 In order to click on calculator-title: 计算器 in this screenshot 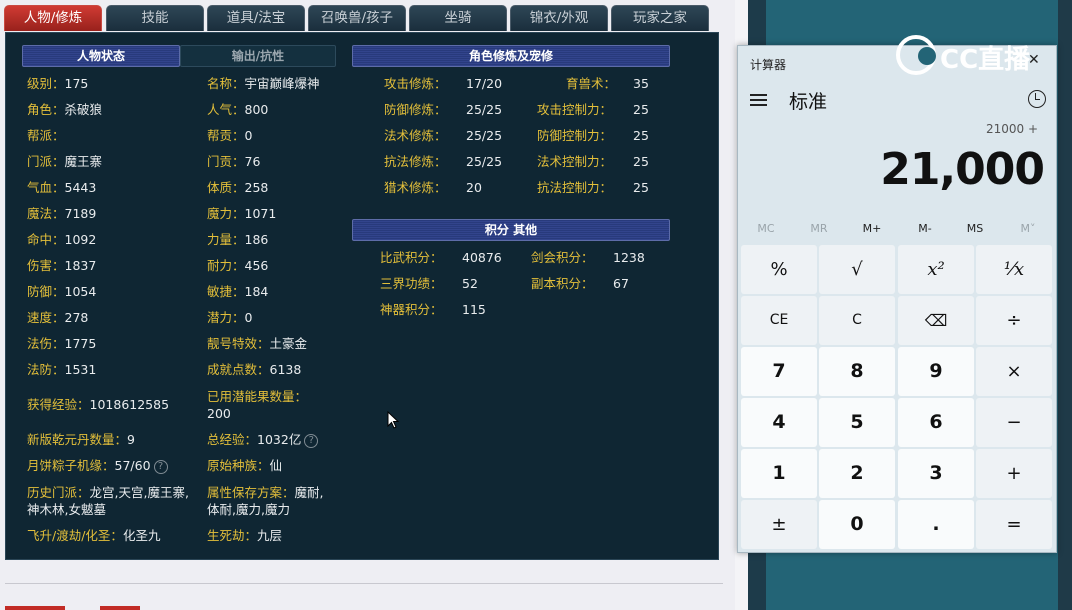, I will do `click(768, 65)`.